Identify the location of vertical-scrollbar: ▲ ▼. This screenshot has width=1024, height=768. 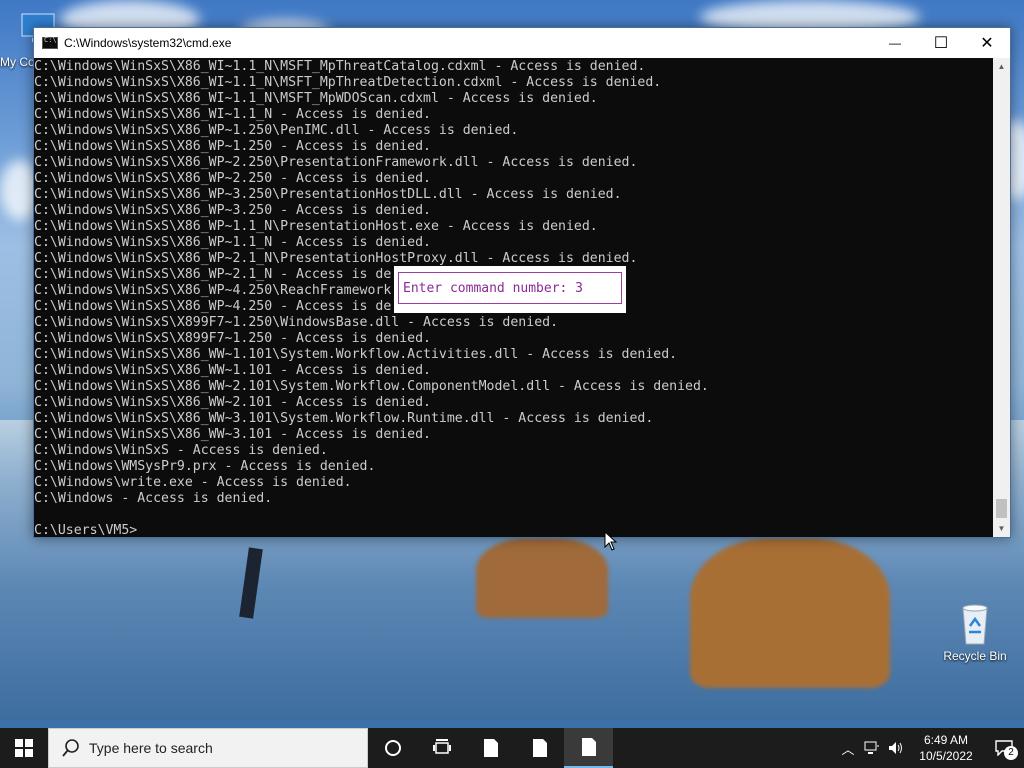
(1001, 297).